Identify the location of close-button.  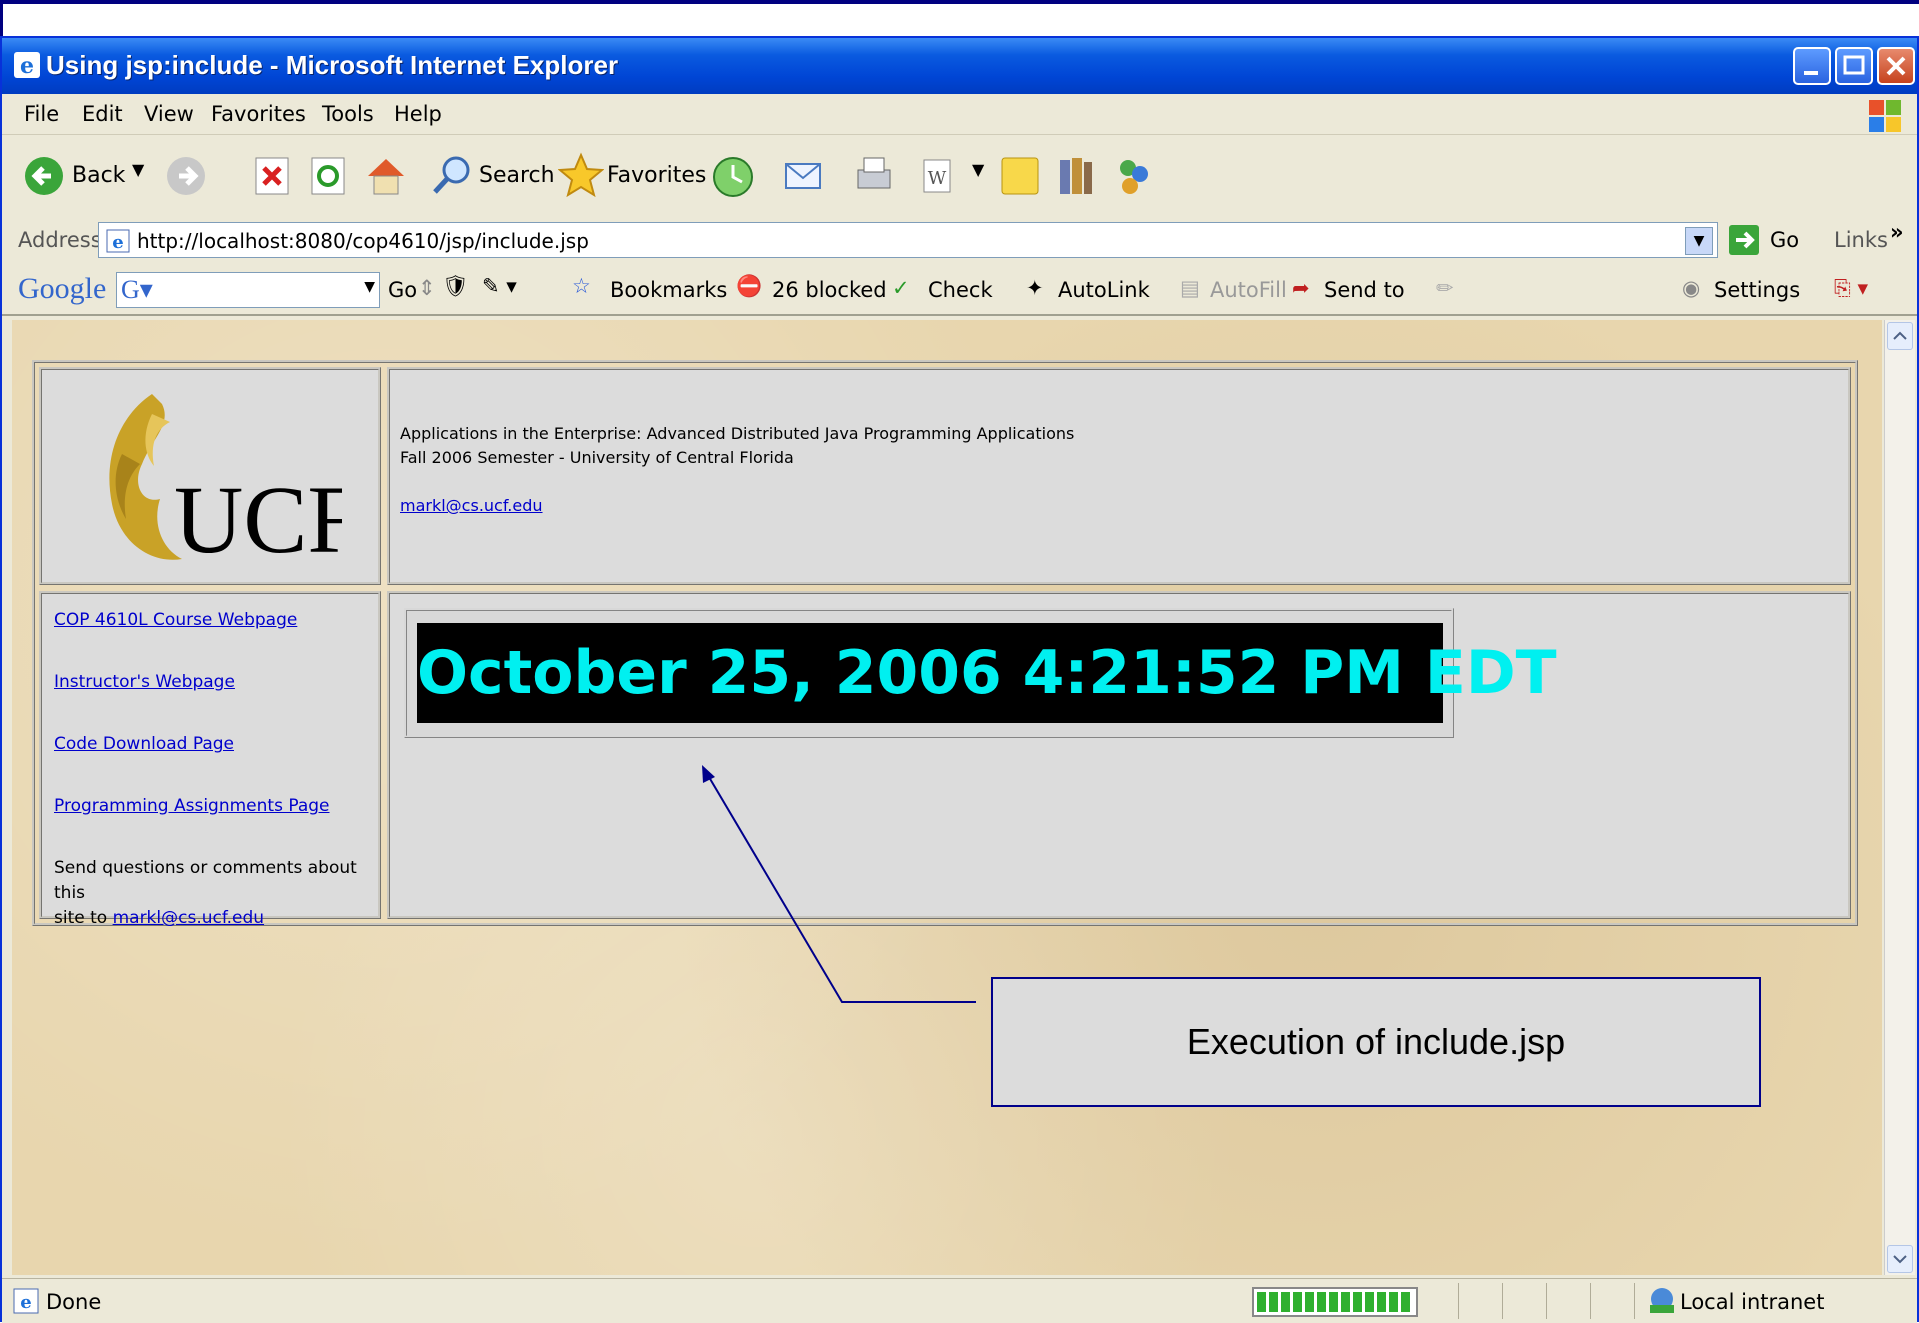
(1896, 66).